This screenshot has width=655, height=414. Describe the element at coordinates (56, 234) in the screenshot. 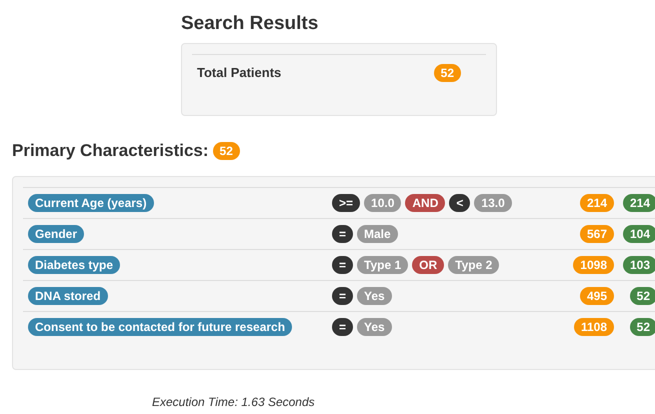

I see `field-badge: Gender` at that location.